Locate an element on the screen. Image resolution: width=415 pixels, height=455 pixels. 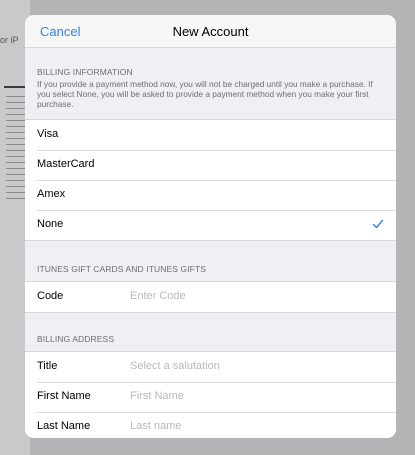
title-row: Title Select a salutation is located at coordinates (210, 367).